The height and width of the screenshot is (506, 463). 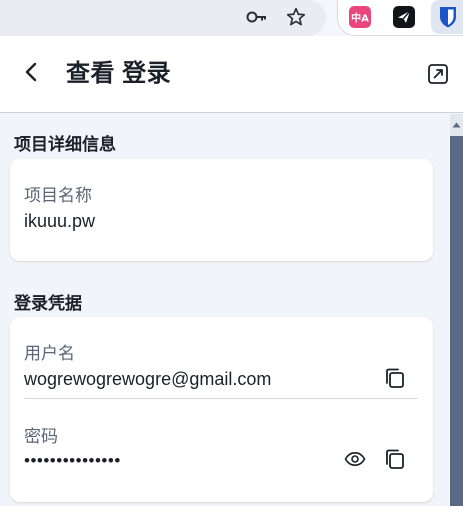 What do you see at coordinates (456, 125) in the screenshot?
I see `scroll-up-arrow-icon` at bounding box center [456, 125].